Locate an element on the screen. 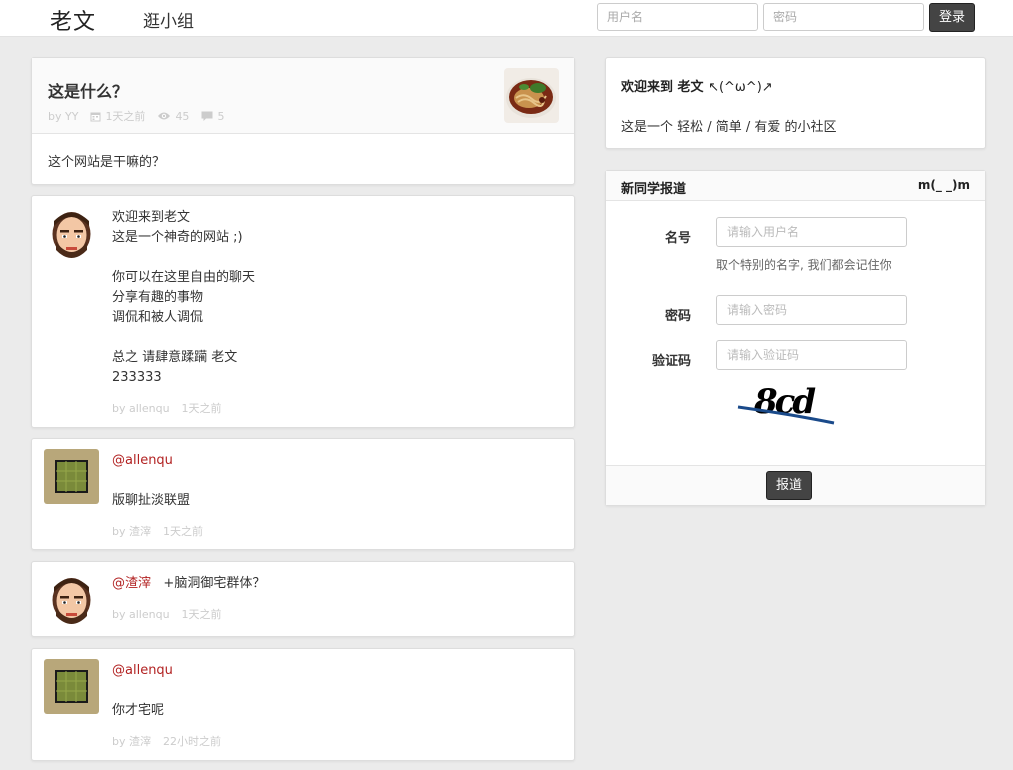 Image resolution: width=1013 pixels, height=770 pixels. post-title: 这是什么？ is located at coordinates (88, 91).